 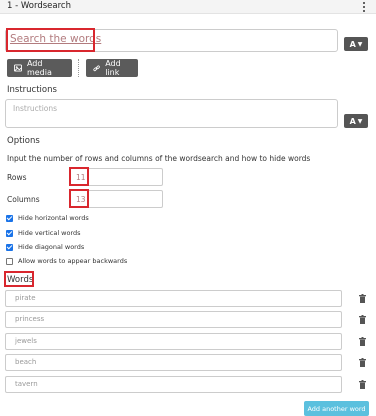 I want to click on instructions-textarea: Instructions, so click(x=171, y=113).